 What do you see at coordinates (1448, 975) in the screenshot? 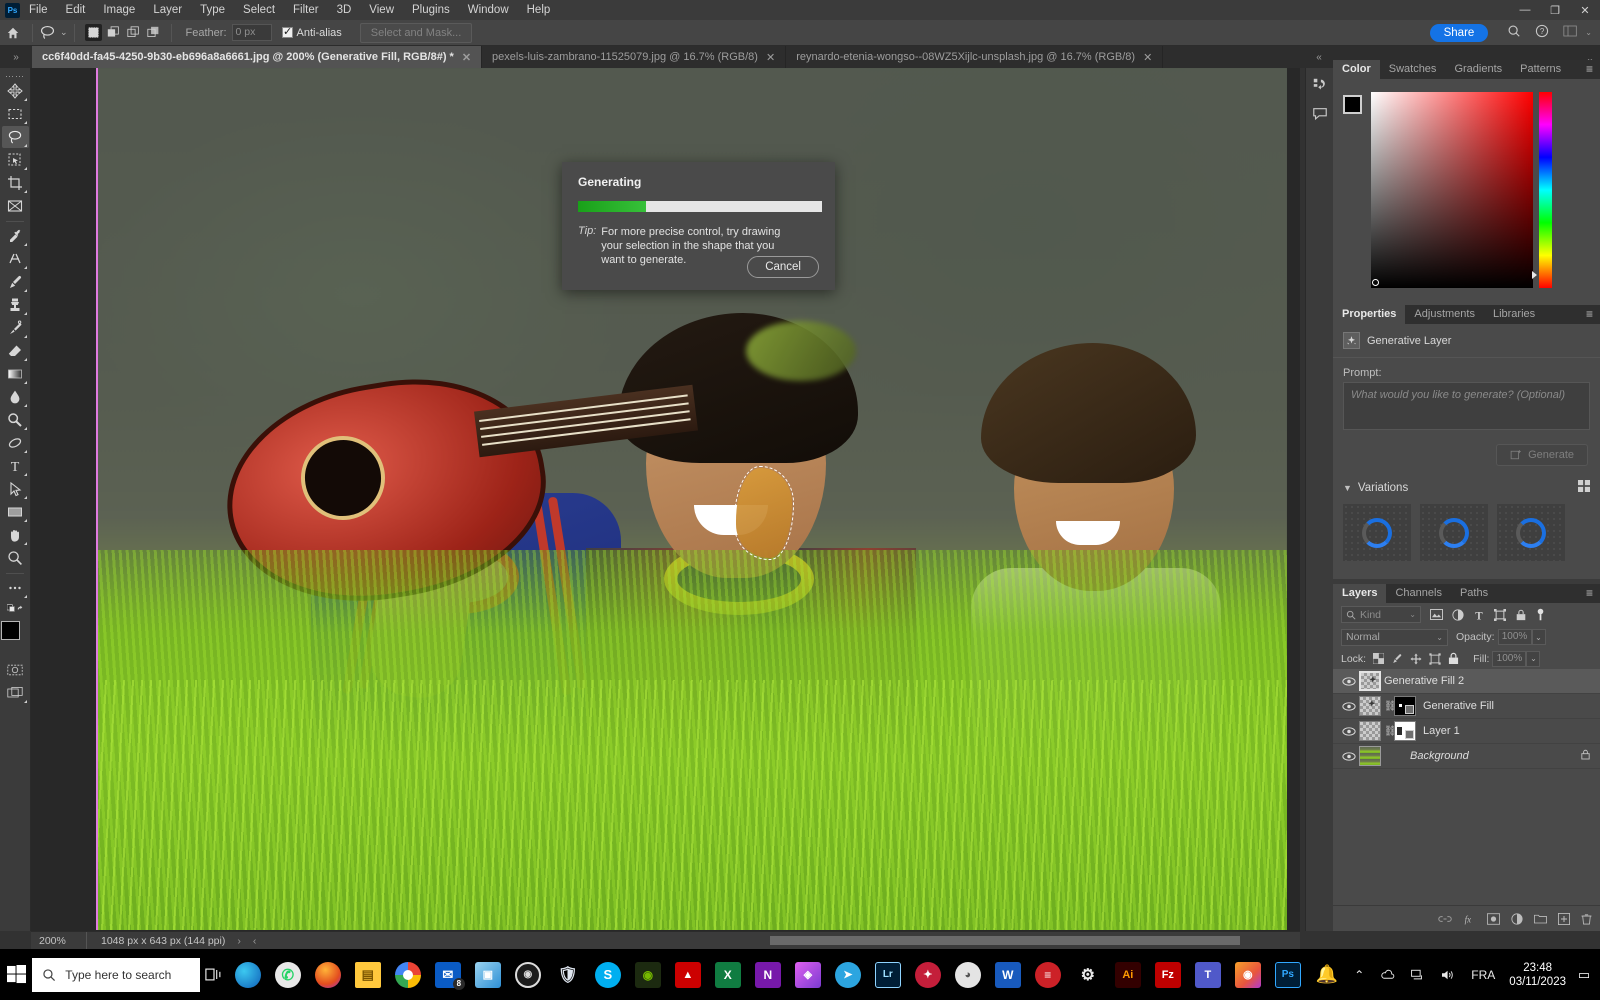
I see `volume-icon` at bounding box center [1448, 975].